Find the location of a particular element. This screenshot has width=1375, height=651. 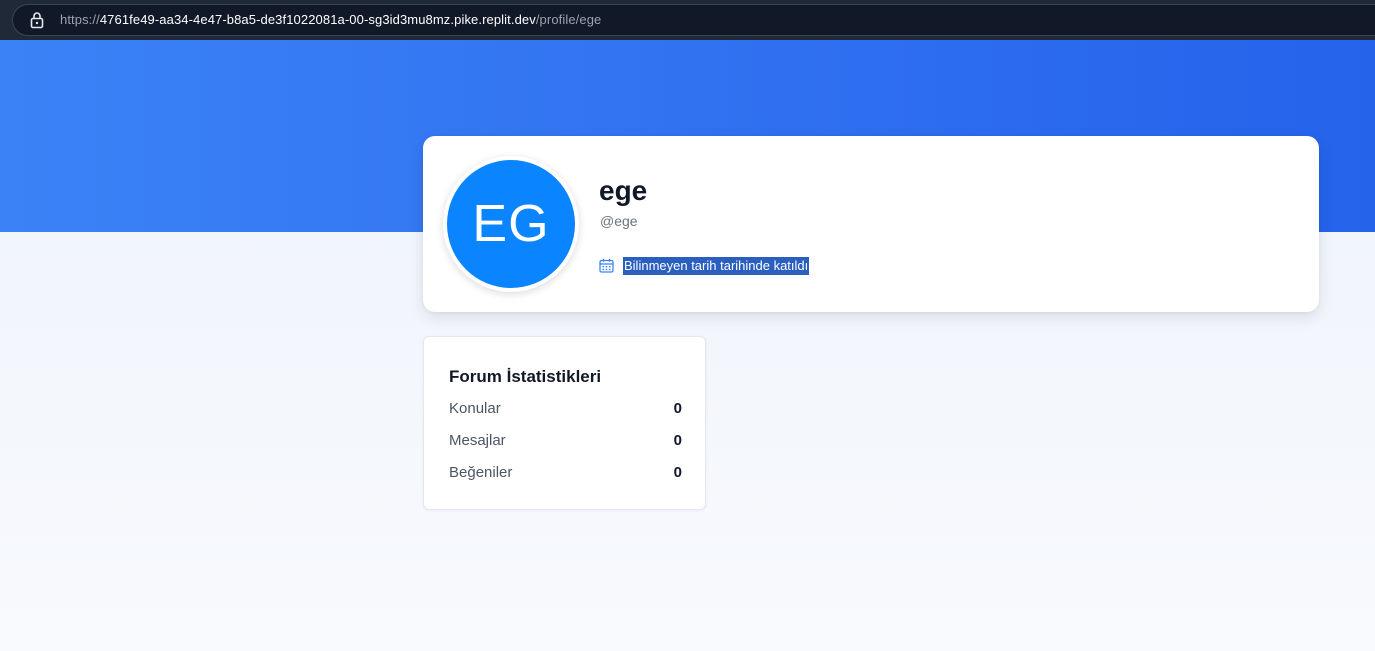

avatar-initials: EG is located at coordinates (511, 224).